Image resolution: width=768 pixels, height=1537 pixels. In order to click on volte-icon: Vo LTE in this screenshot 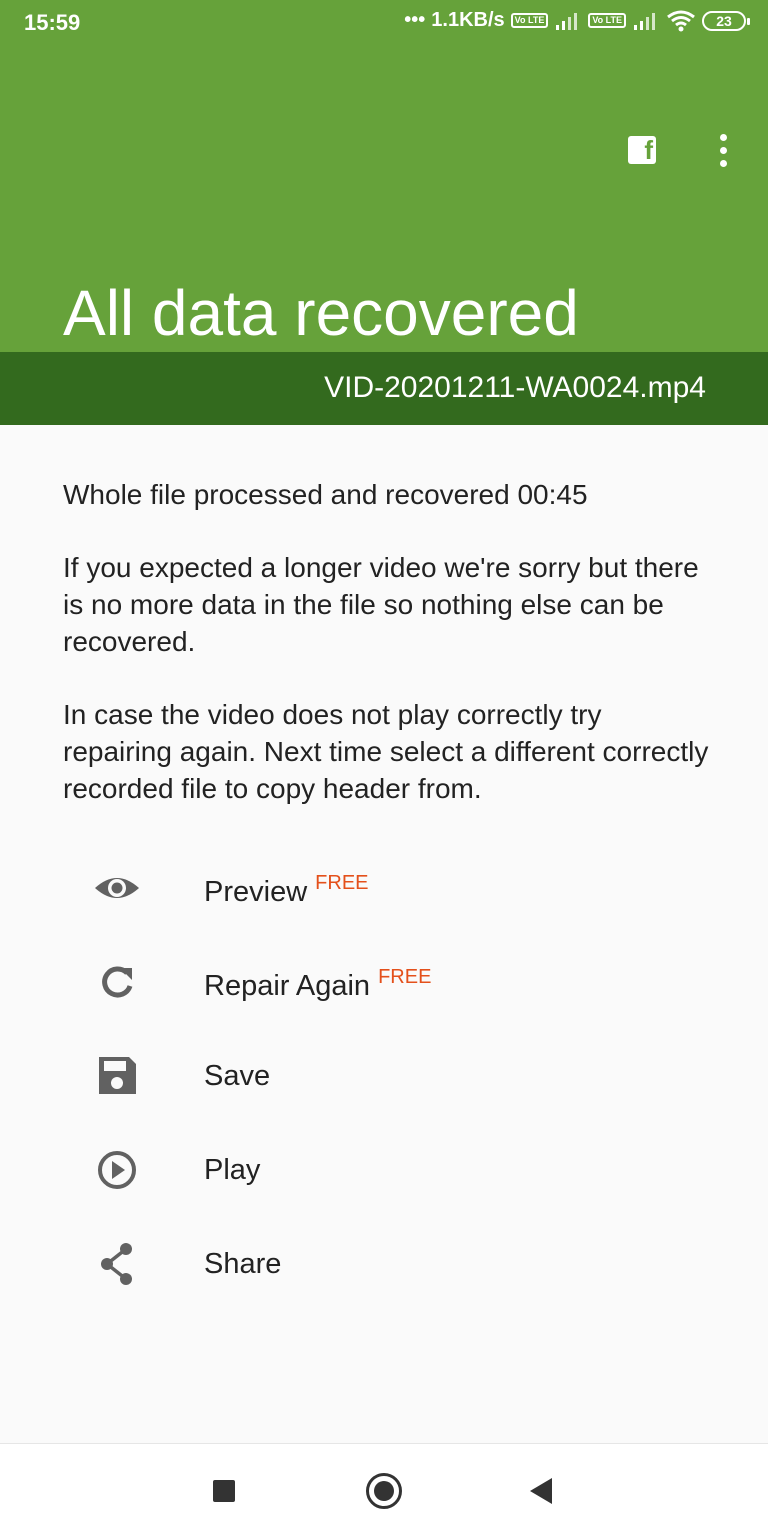, I will do `click(529, 20)`.